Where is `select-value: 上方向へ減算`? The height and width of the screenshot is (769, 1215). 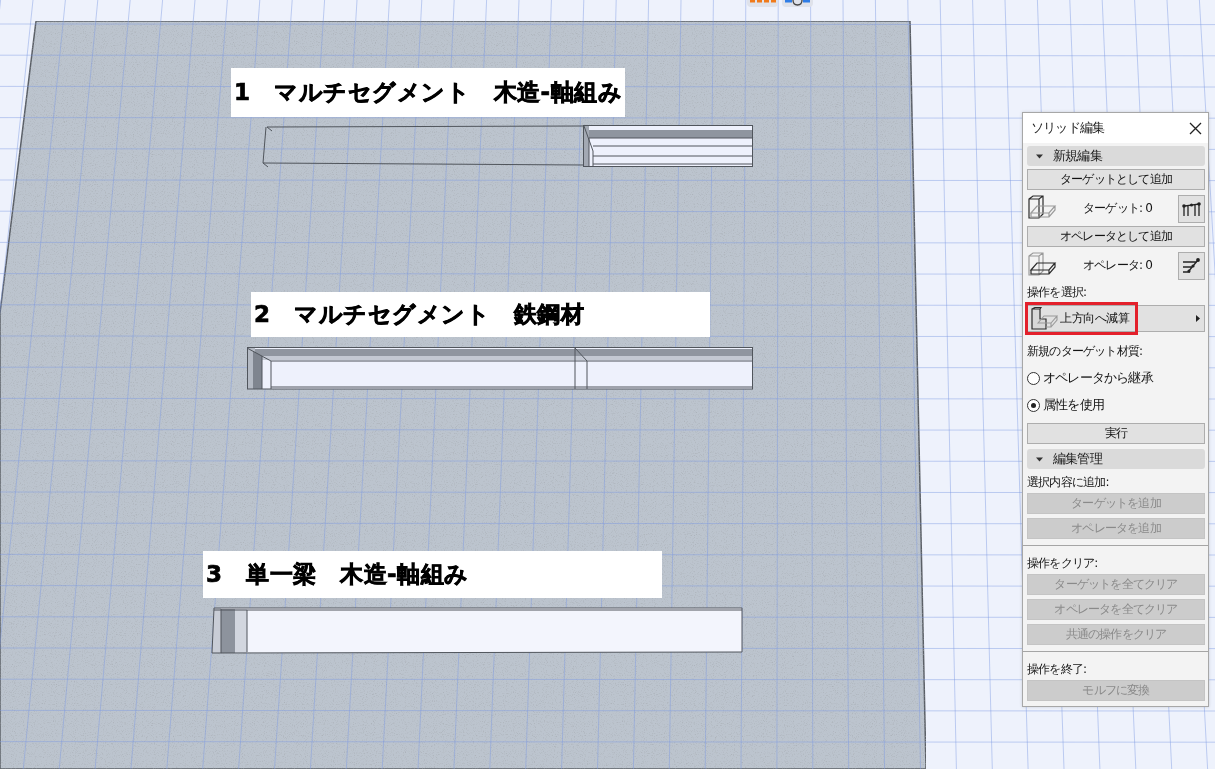
select-value: 上方向へ減算 is located at coordinates (1095, 318).